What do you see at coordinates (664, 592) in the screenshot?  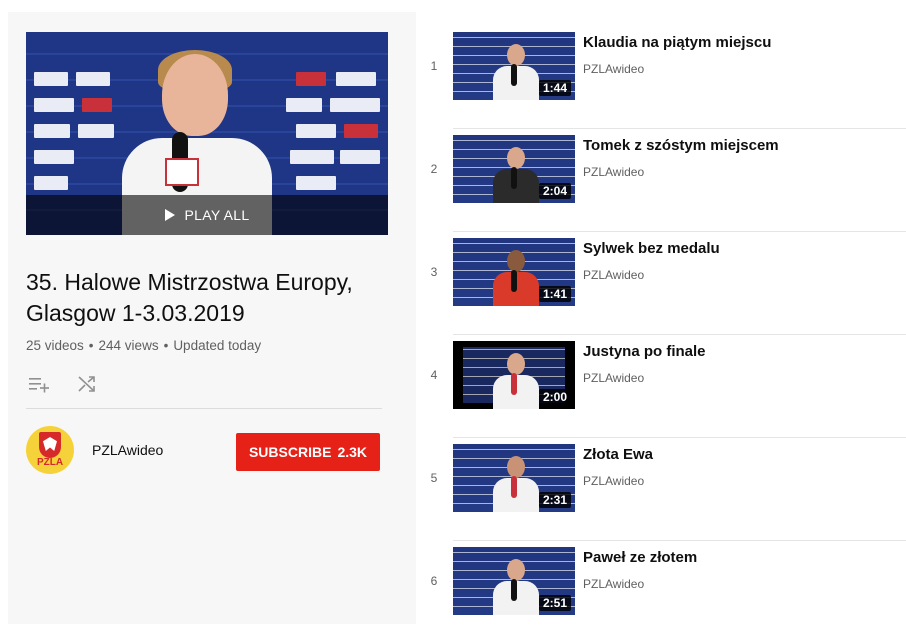 I see `list-item: 6 2:51 Paweł ze złotem PZLAwideo` at bounding box center [664, 592].